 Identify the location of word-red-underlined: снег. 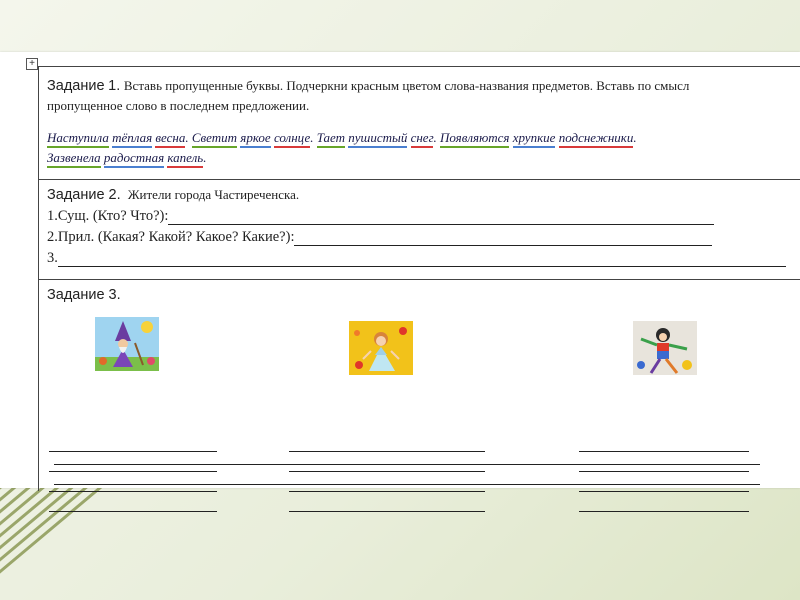
(422, 139).